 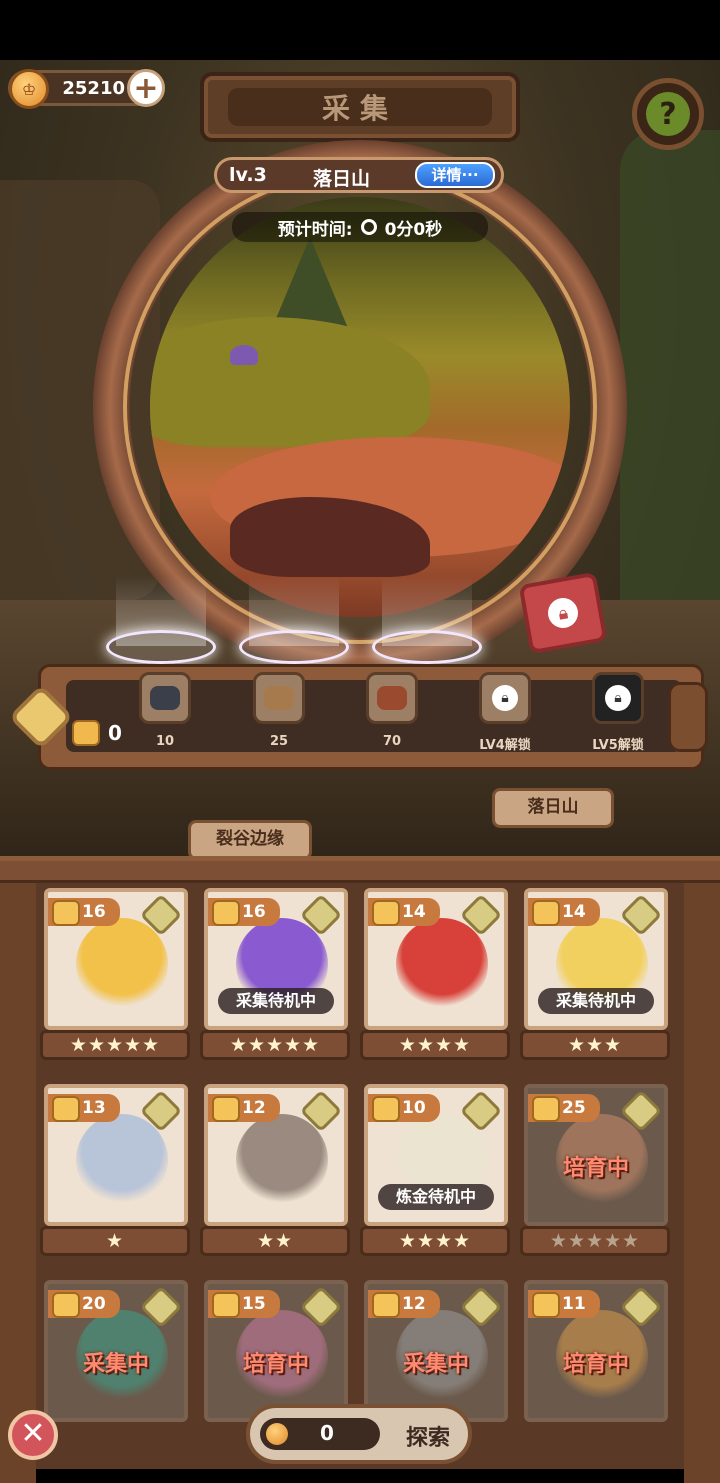 I want to click on resource-item: 🔒︎ LV4解锁, so click(x=505, y=712).